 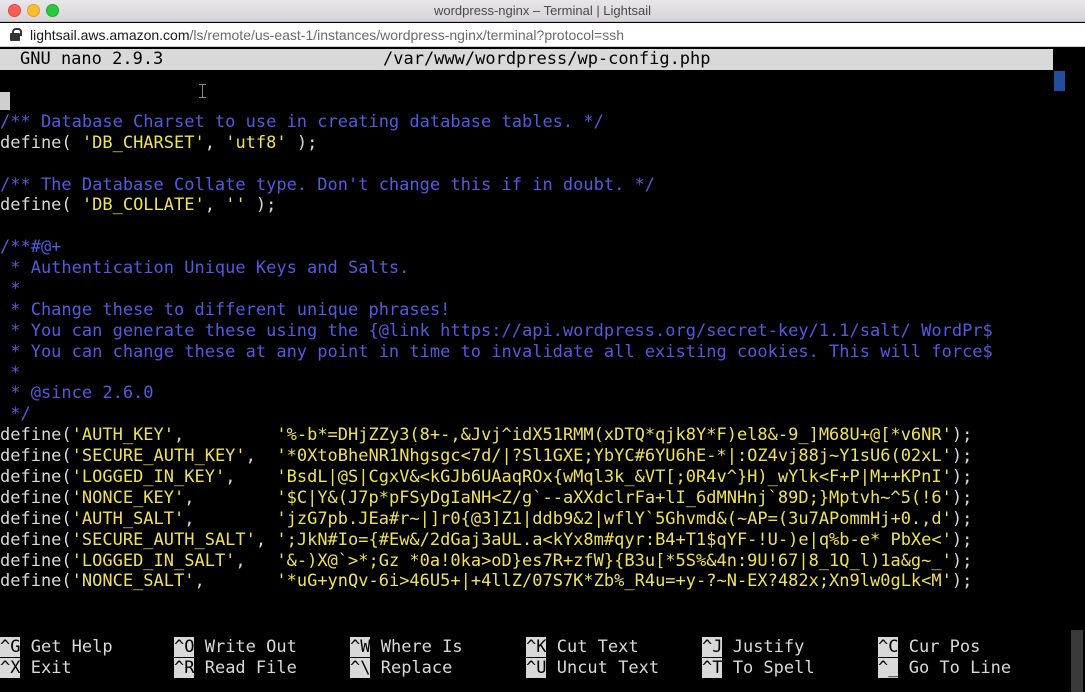 I want to click on shortcut-label: Read File, so click(x=245, y=668).